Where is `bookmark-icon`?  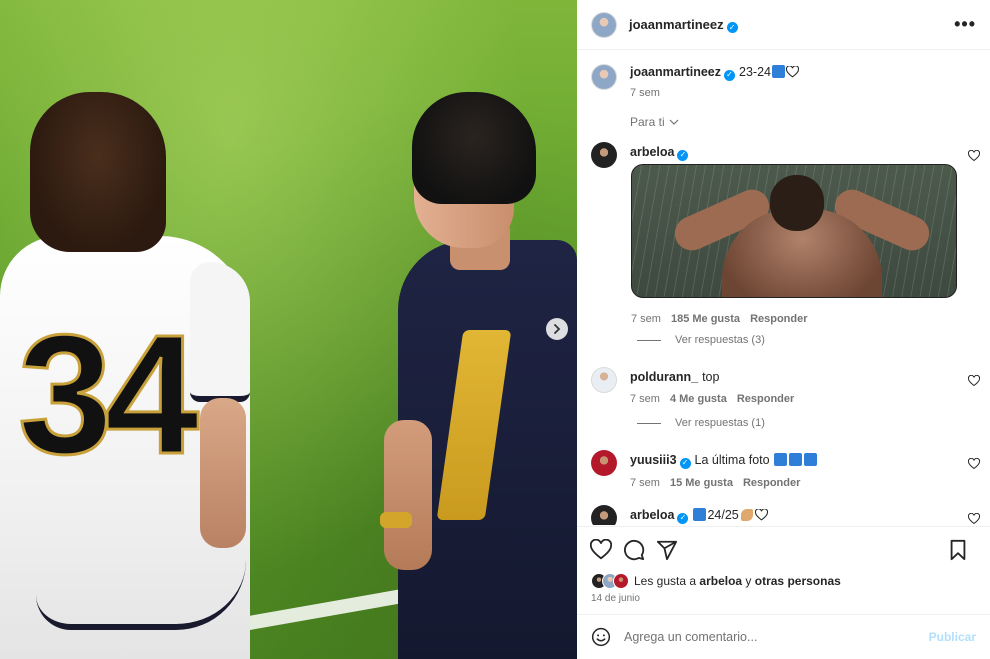 bookmark-icon is located at coordinates (958, 550).